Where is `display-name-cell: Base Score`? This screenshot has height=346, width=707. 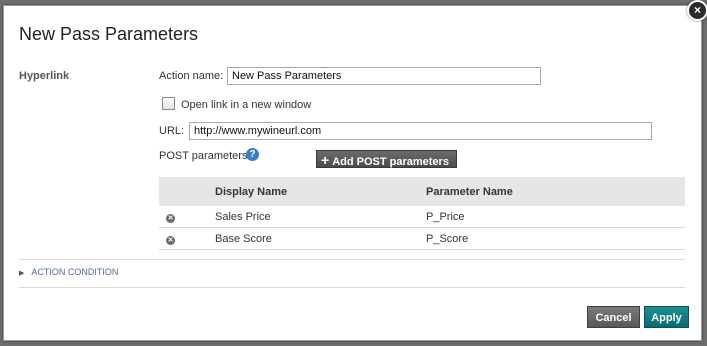
display-name-cell: Base Score is located at coordinates (320, 238).